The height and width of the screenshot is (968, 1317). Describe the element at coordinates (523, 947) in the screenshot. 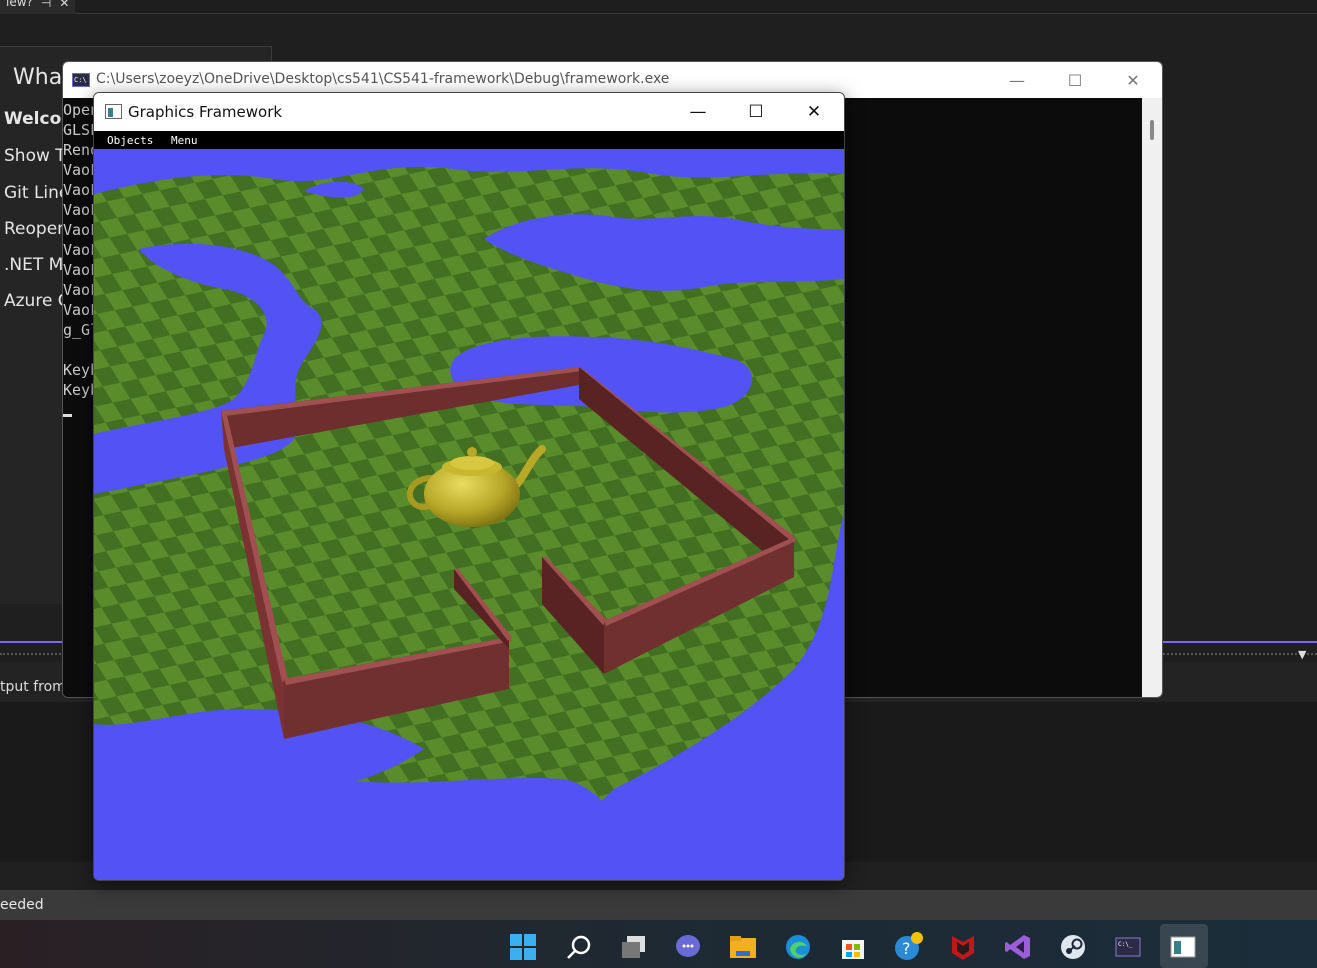

I see `windows-start-icon` at that location.